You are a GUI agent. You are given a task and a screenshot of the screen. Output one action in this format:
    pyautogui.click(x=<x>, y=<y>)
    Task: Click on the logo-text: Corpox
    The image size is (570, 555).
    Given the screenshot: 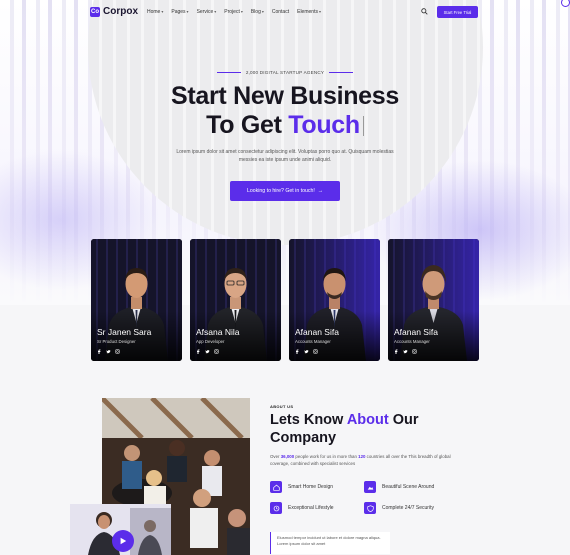 What is the action you would take?
    pyautogui.click(x=120, y=11)
    